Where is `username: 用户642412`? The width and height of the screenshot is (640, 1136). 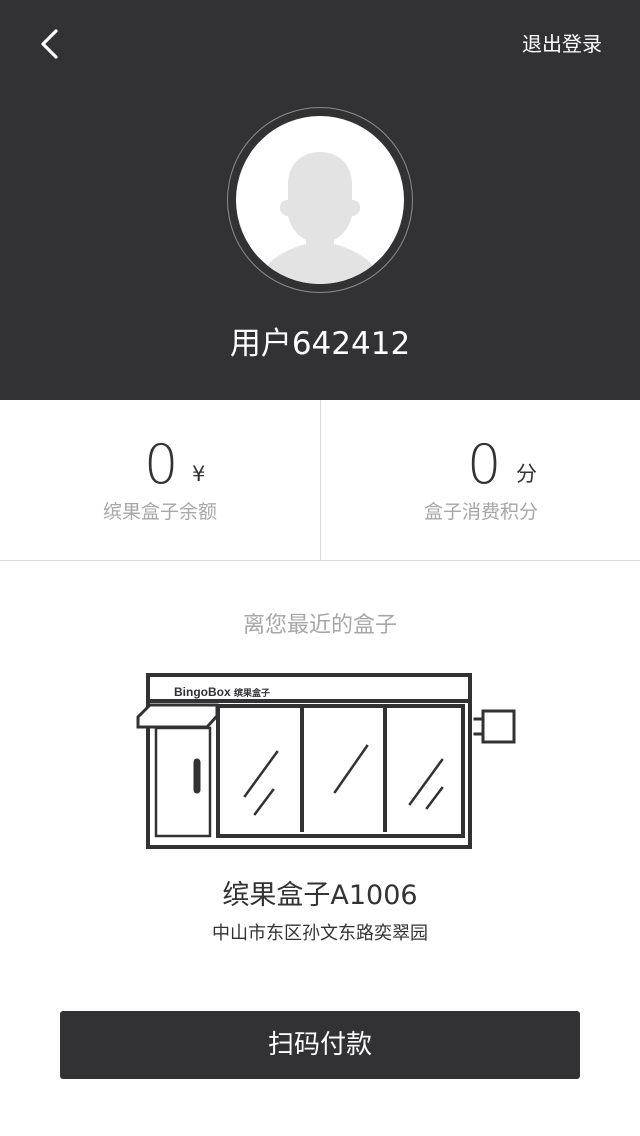 username: 用户642412 is located at coordinates (320, 344).